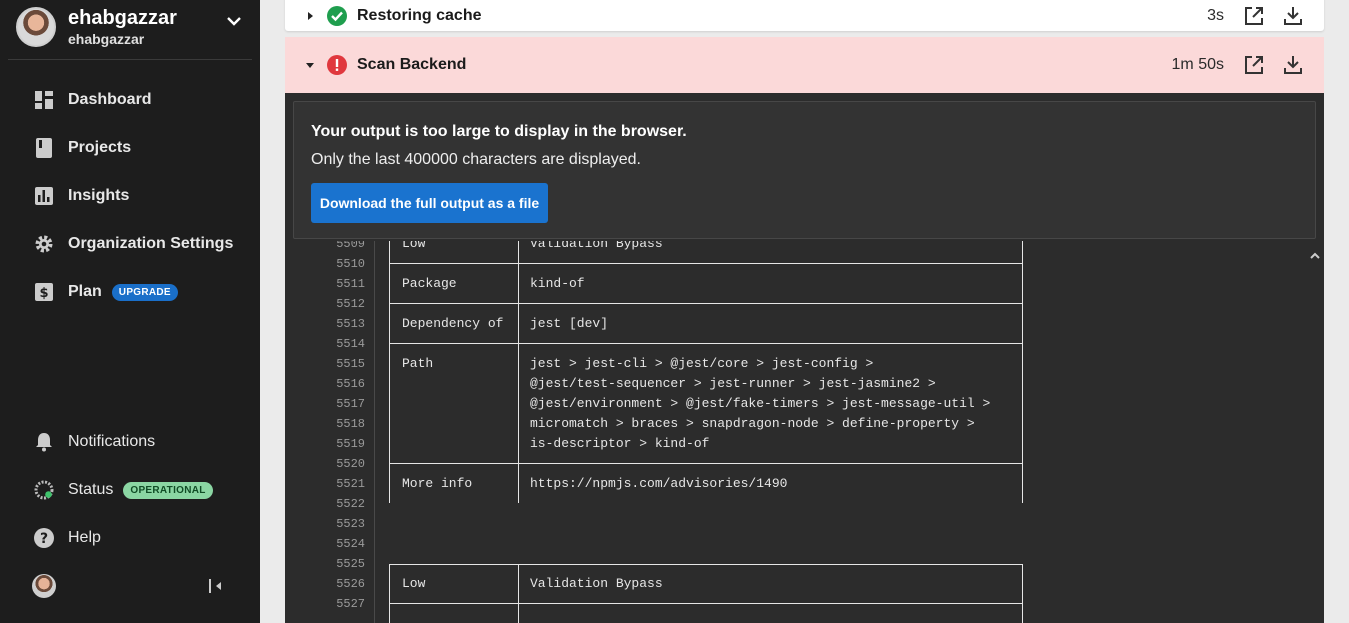  I want to click on nav-item-insights: Insights, so click(130, 196).